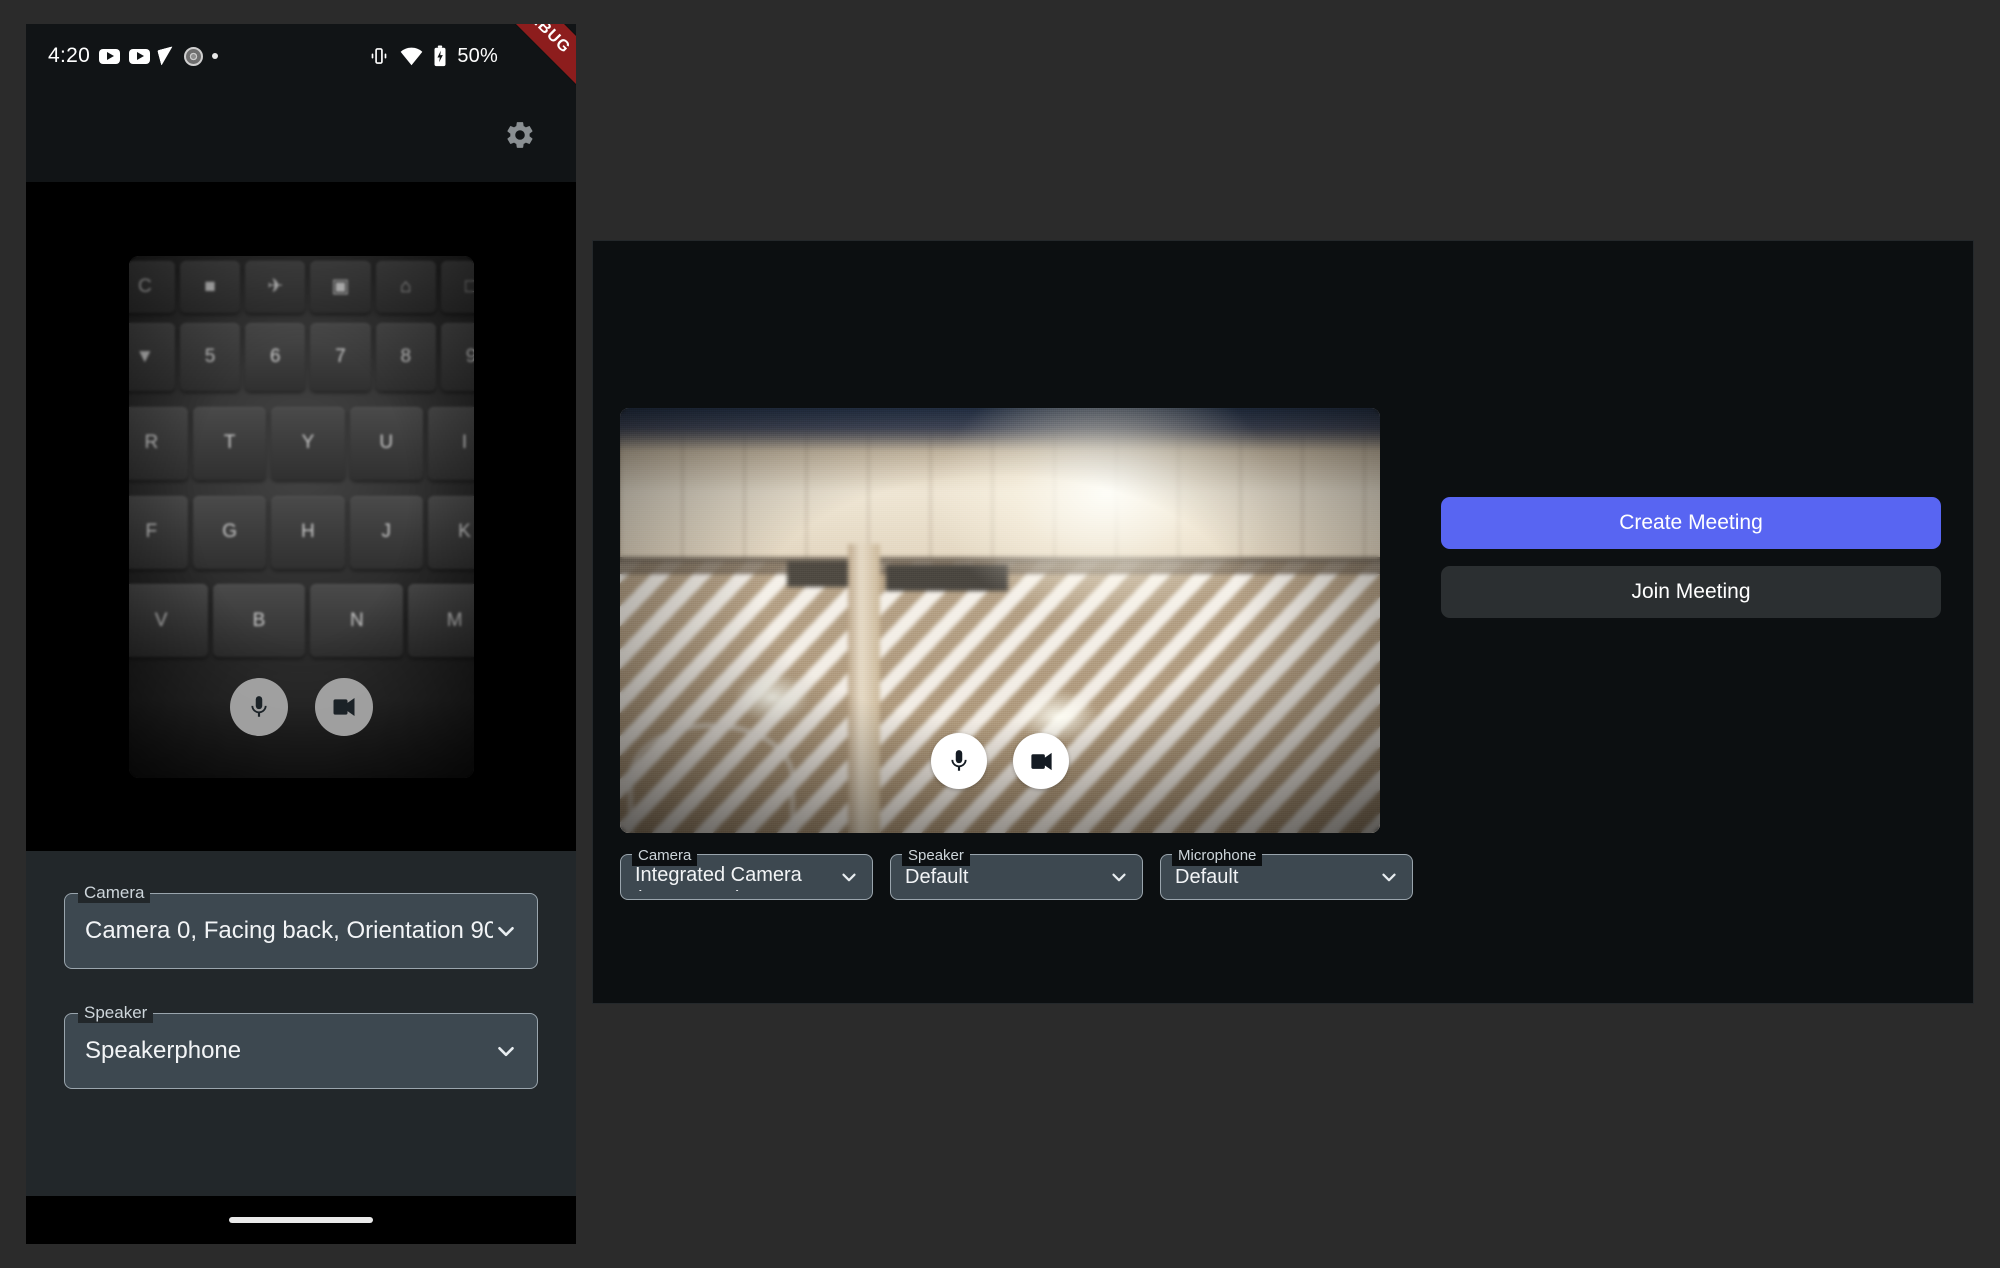 The image size is (2000, 1268). Describe the element at coordinates (301, 59) in the screenshot. I see `android-status-bar: 4:20 50% DEBUG` at that location.